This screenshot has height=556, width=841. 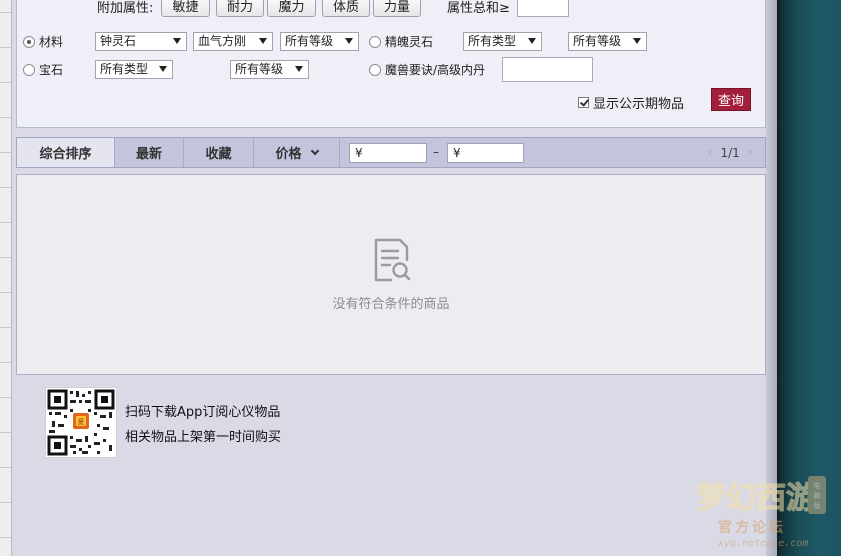 I want to click on chevron-left-icon: ‹, so click(x=709, y=152).